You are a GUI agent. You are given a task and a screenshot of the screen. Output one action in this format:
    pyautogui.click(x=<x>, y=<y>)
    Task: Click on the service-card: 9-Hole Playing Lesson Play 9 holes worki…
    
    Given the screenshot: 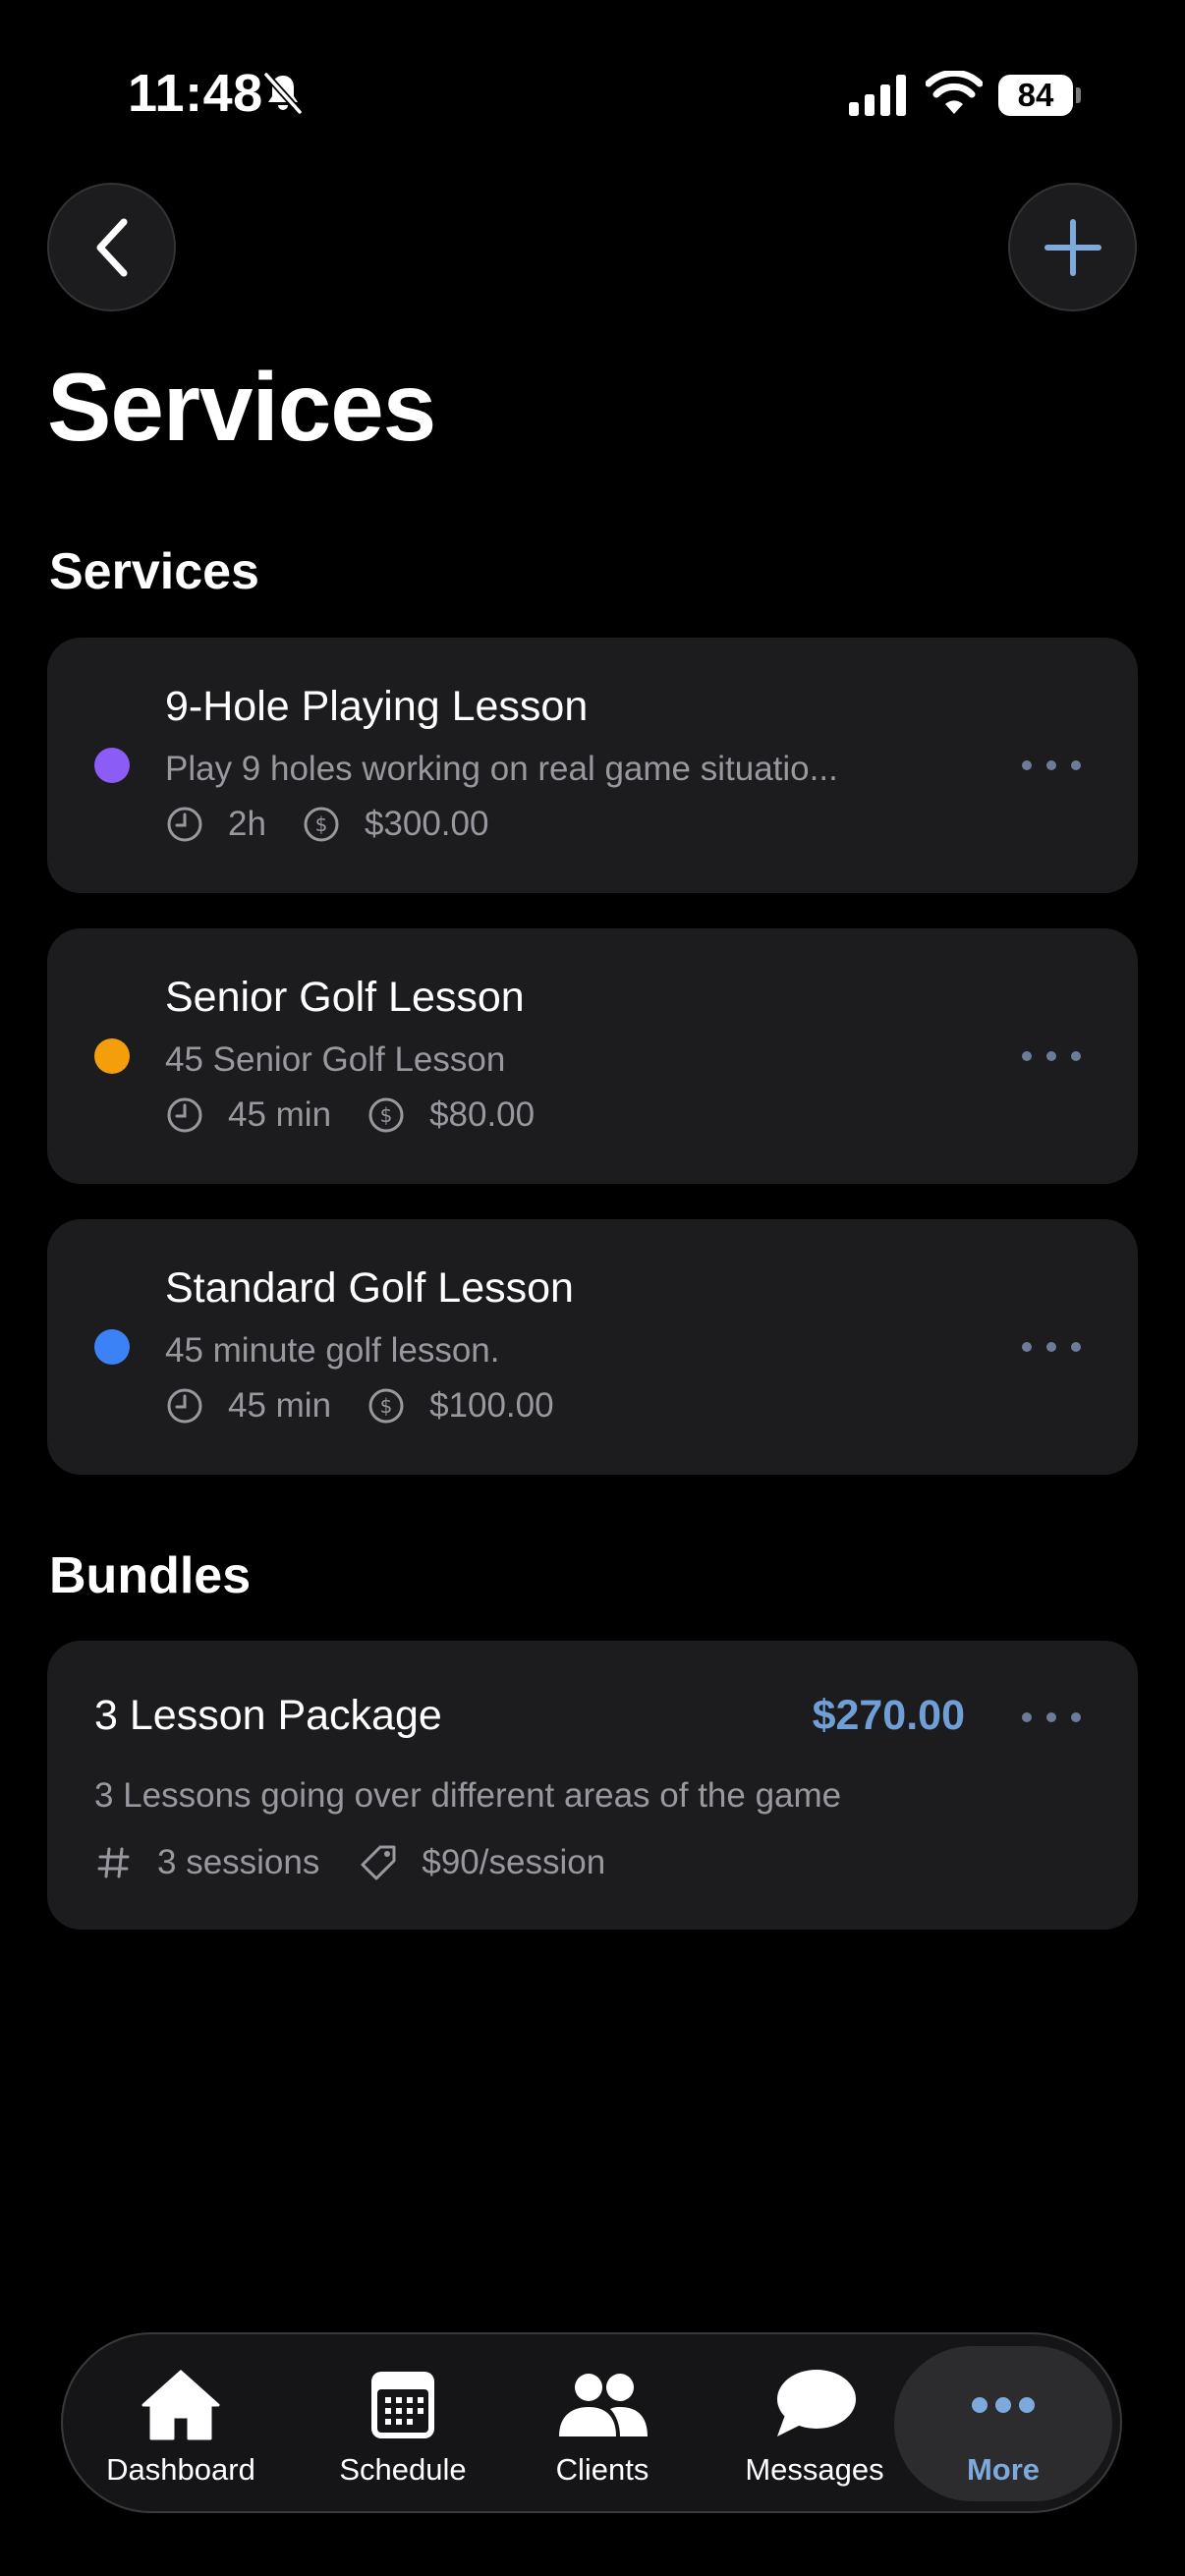 What is the action you would take?
    pyautogui.click(x=592, y=765)
    